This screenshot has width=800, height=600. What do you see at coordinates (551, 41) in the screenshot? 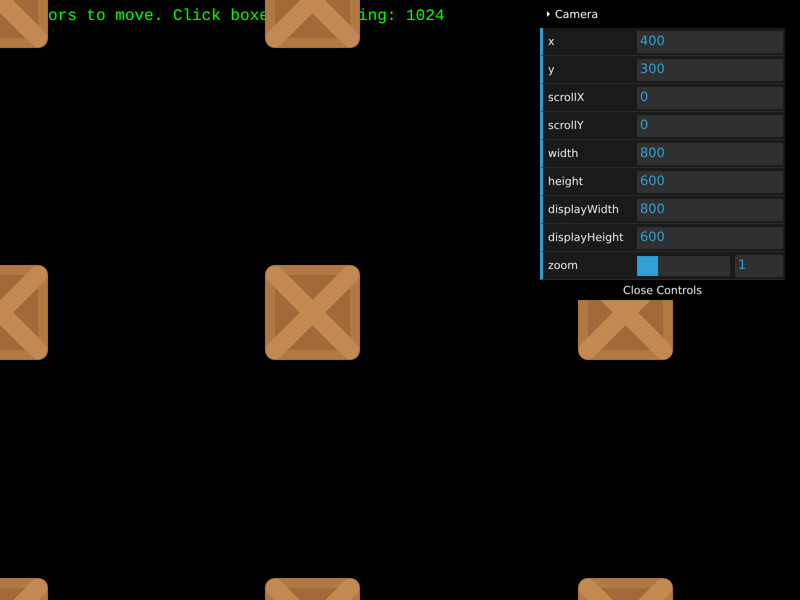
I see `control-label: x` at bounding box center [551, 41].